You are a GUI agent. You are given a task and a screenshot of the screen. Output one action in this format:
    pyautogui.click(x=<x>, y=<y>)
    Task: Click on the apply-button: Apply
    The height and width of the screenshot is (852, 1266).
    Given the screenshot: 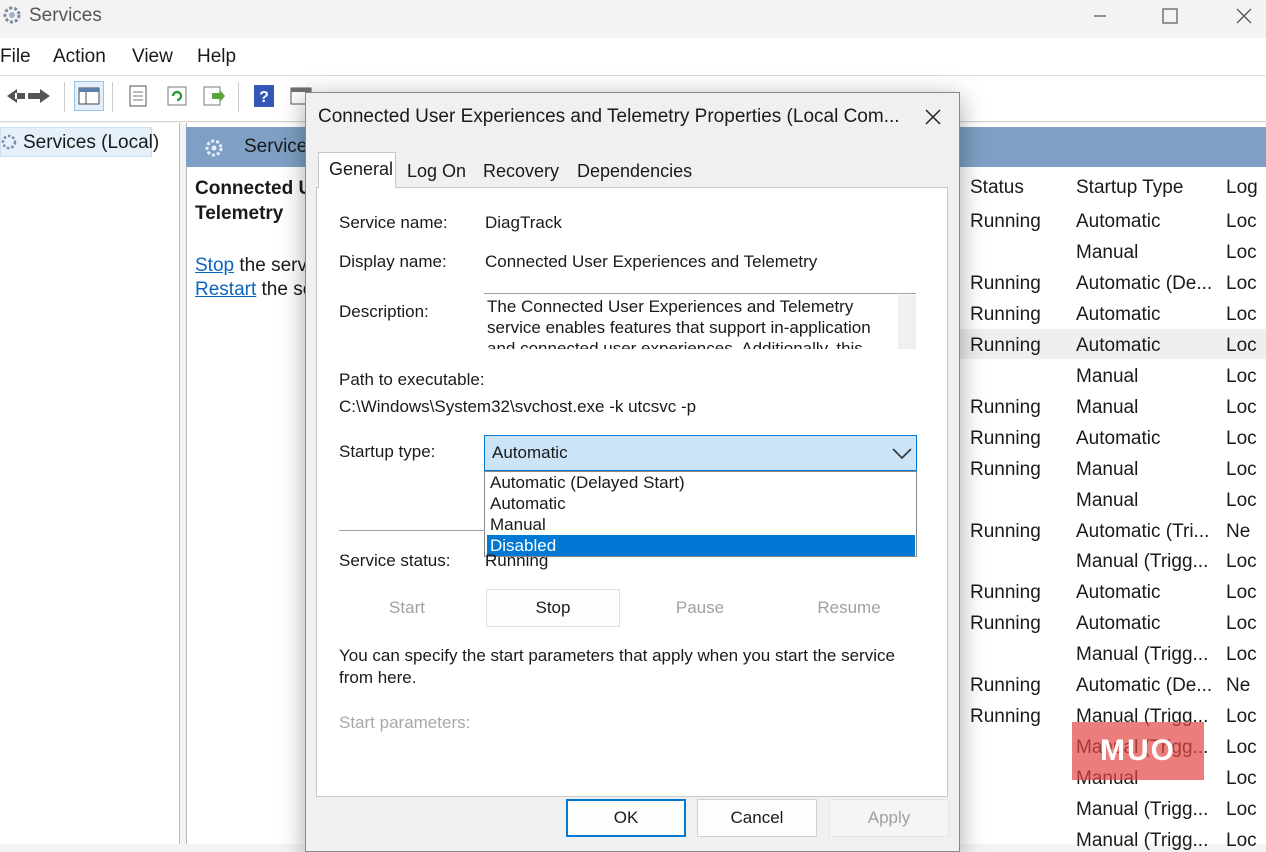 What is the action you would take?
    pyautogui.click(x=889, y=818)
    